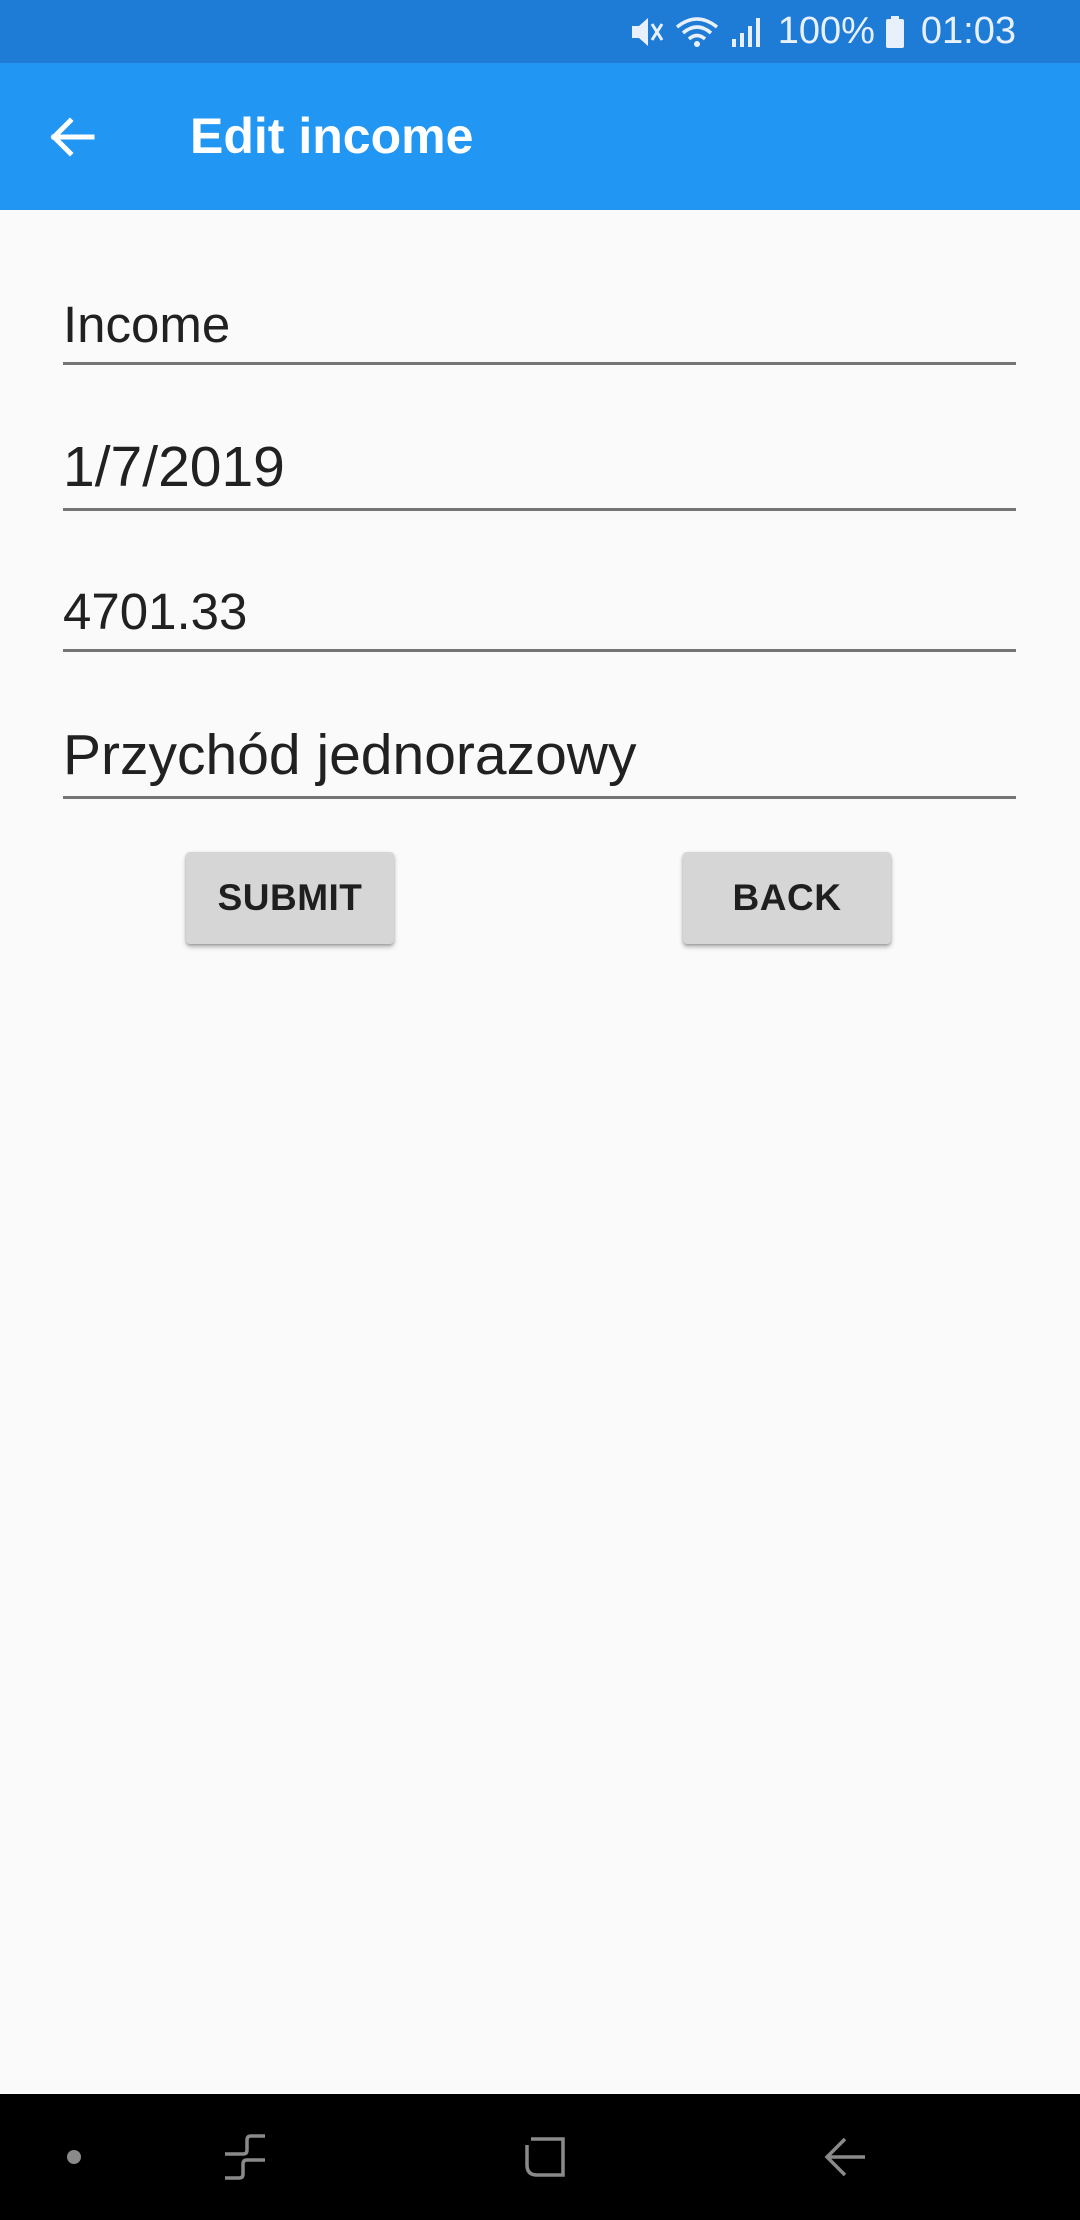  What do you see at coordinates (787, 898) in the screenshot?
I see `back-button: BACK` at bounding box center [787, 898].